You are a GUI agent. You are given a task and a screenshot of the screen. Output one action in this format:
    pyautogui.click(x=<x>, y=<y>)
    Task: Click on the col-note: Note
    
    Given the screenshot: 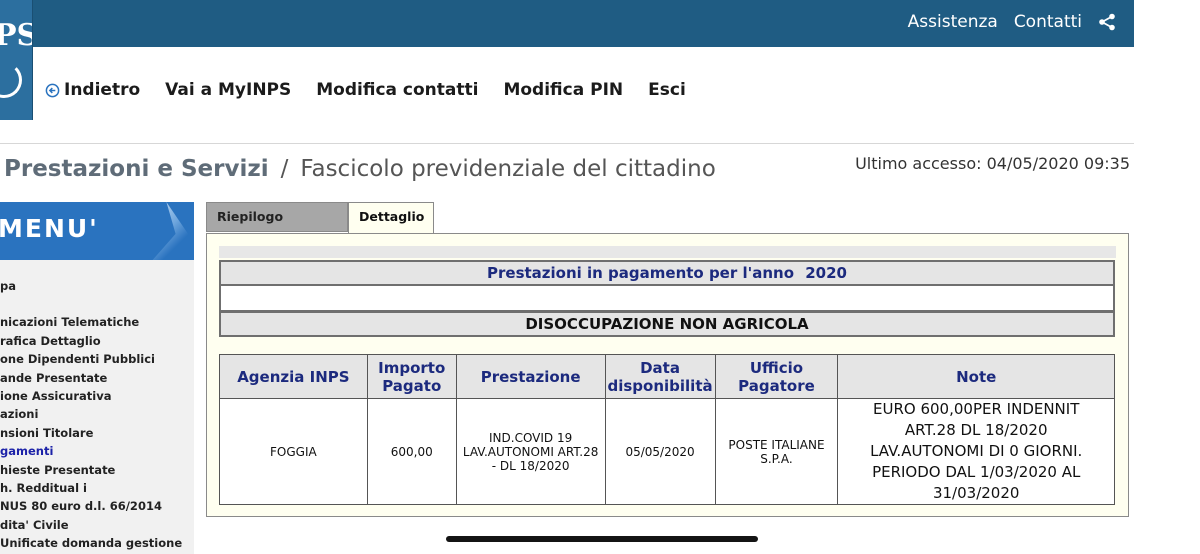 What is the action you would take?
    pyautogui.click(x=976, y=376)
    